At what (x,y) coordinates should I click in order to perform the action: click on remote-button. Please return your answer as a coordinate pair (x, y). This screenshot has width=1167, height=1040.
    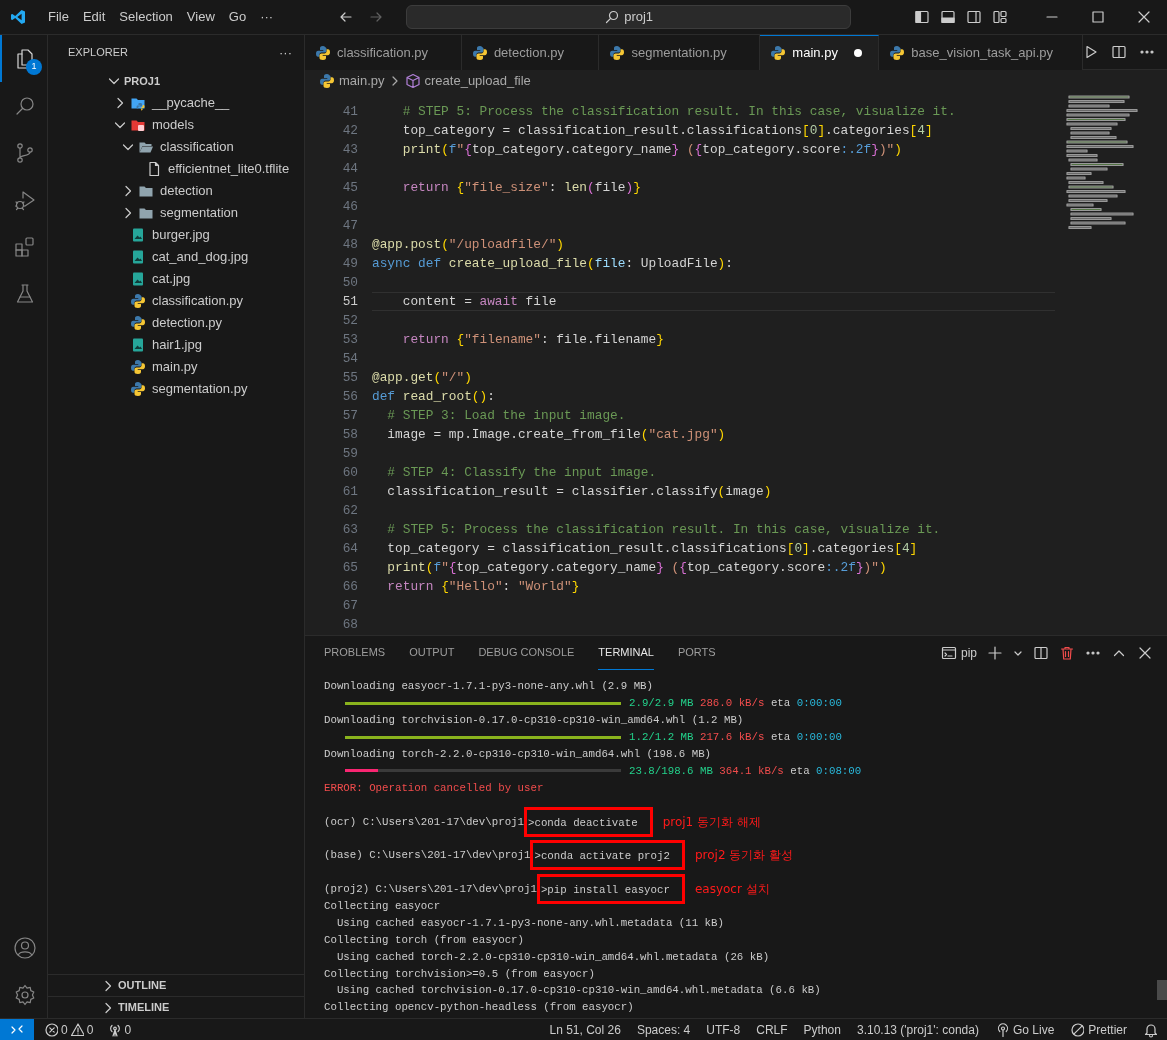
    Looking at the image, I should click on (17, 1029).